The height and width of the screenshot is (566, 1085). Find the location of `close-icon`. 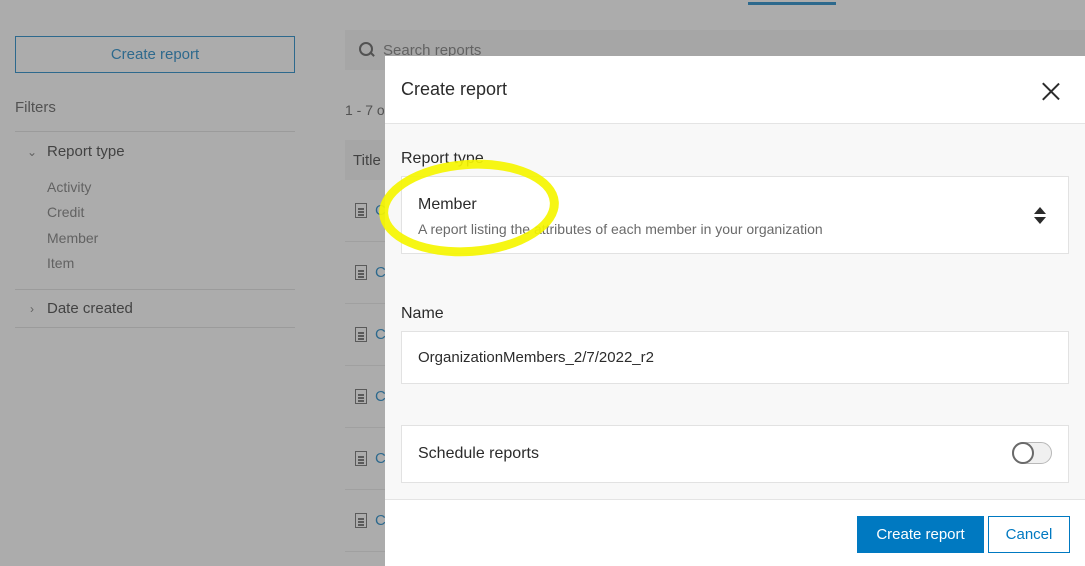

close-icon is located at coordinates (1051, 91).